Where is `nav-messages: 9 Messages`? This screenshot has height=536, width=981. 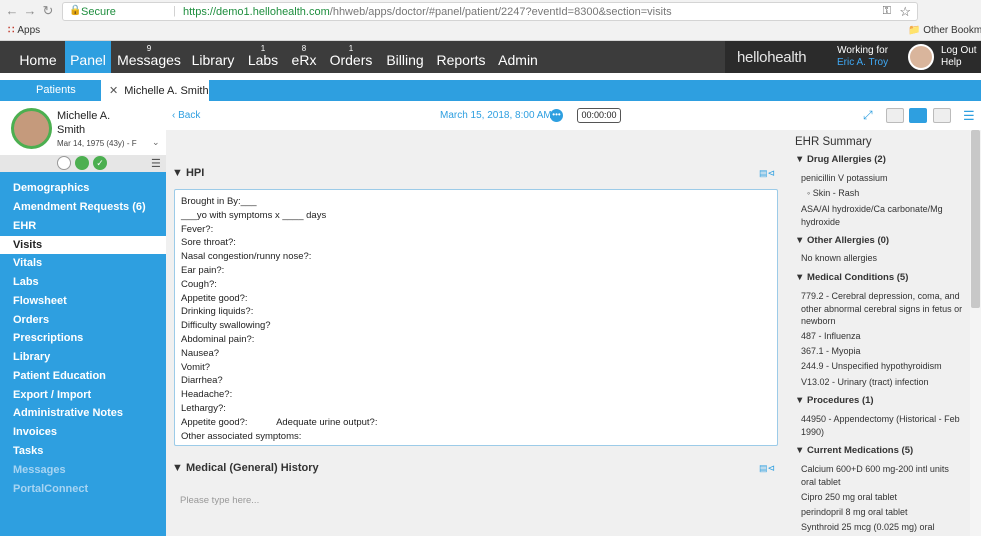
nav-messages: 9 Messages is located at coordinates (149, 57).